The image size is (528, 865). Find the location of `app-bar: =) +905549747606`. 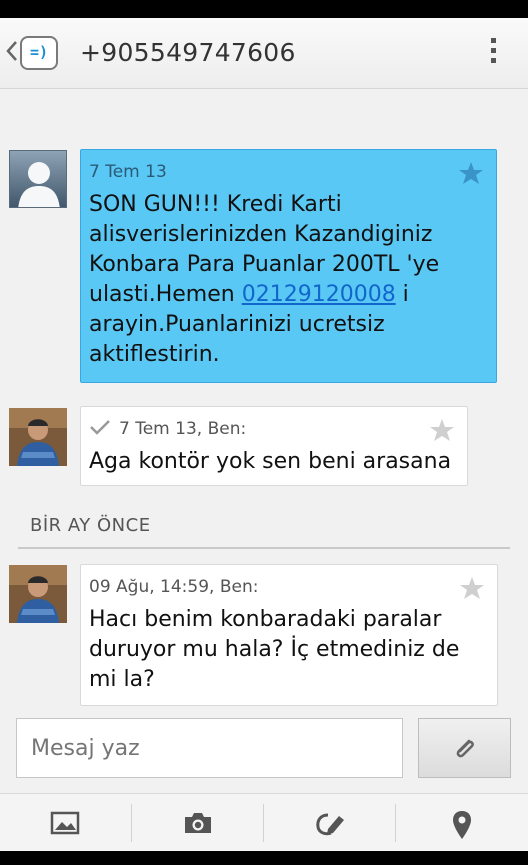

app-bar: =) +905549747606 is located at coordinates (264, 53).